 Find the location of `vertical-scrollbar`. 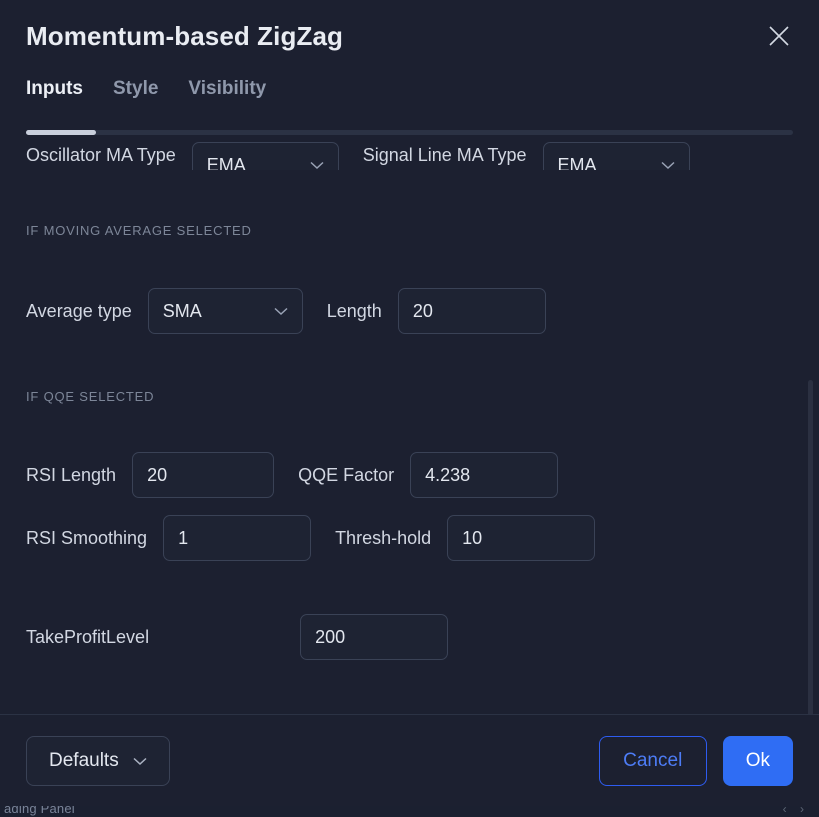

vertical-scrollbar is located at coordinates (810, 547).